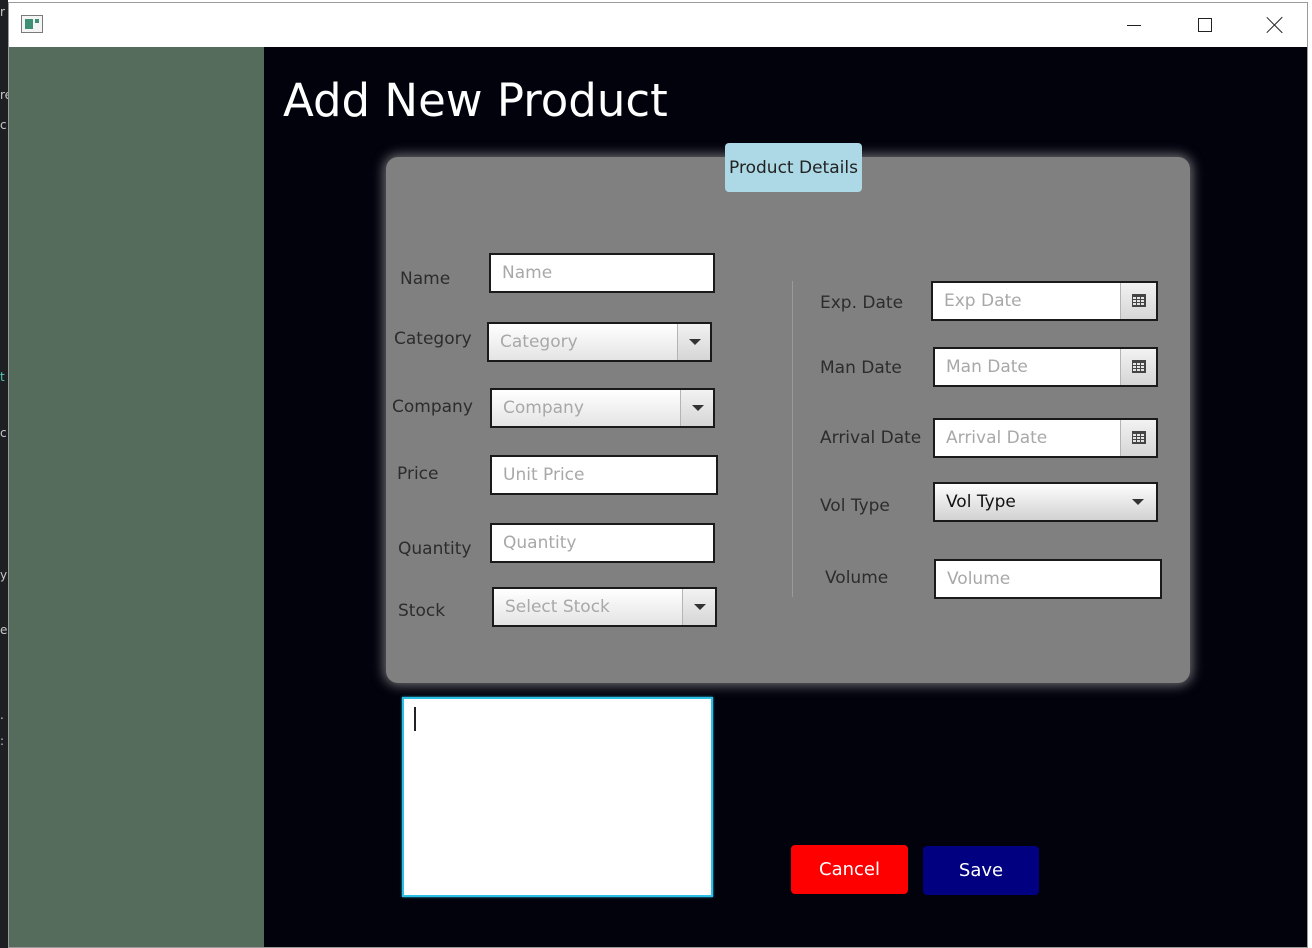 This screenshot has height=948, width=1312. Describe the element at coordinates (857, 578) in the screenshot. I see `volume-label: Volume` at that location.